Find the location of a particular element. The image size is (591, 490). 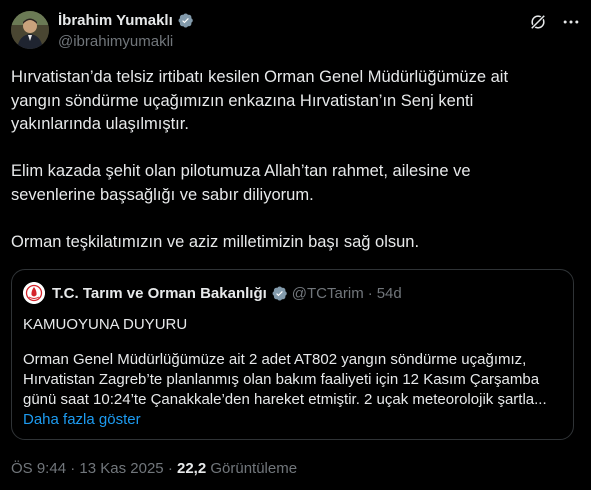

tweet-meta: ÖS 9:44 · 13 Kas 2025 · 22,2 Görüntüleme is located at coordinates (154, 468).